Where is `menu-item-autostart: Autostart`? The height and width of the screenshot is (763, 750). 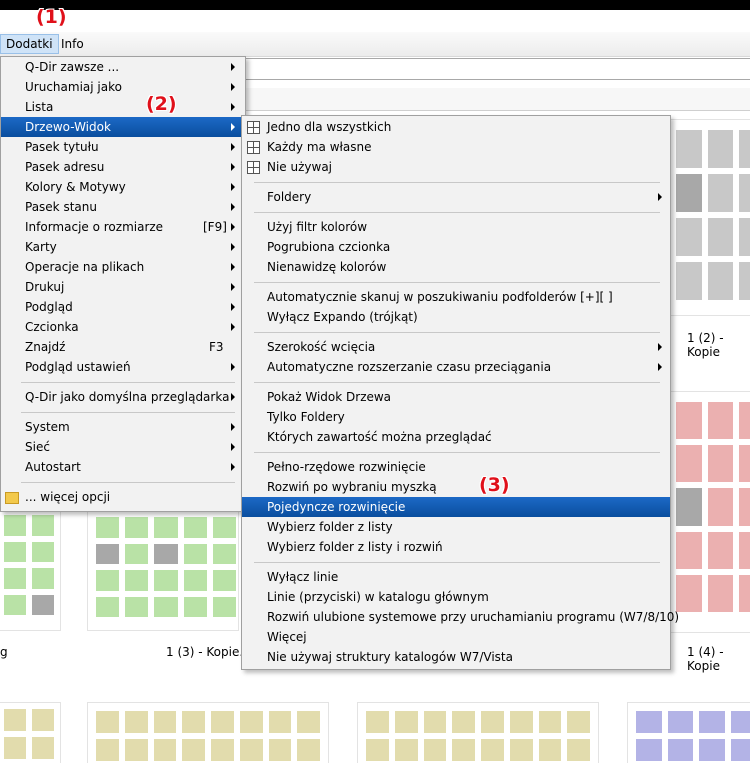
menu-item-autostart: Autostart is located at coordinates (123, 467).